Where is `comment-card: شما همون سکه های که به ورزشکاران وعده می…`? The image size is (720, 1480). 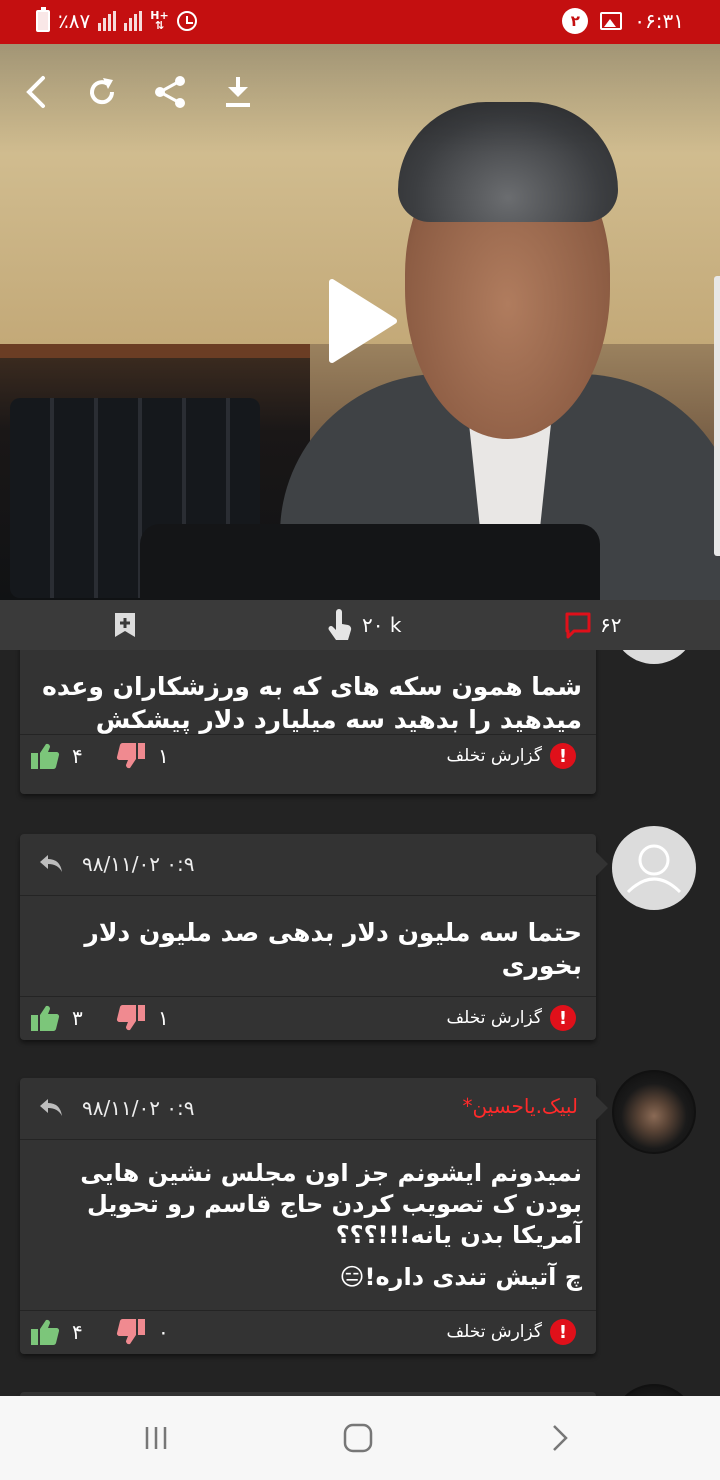 comment-card: شما همون سکه های که به ورزشکاران وعده می… is located at coordinates (308, 722).